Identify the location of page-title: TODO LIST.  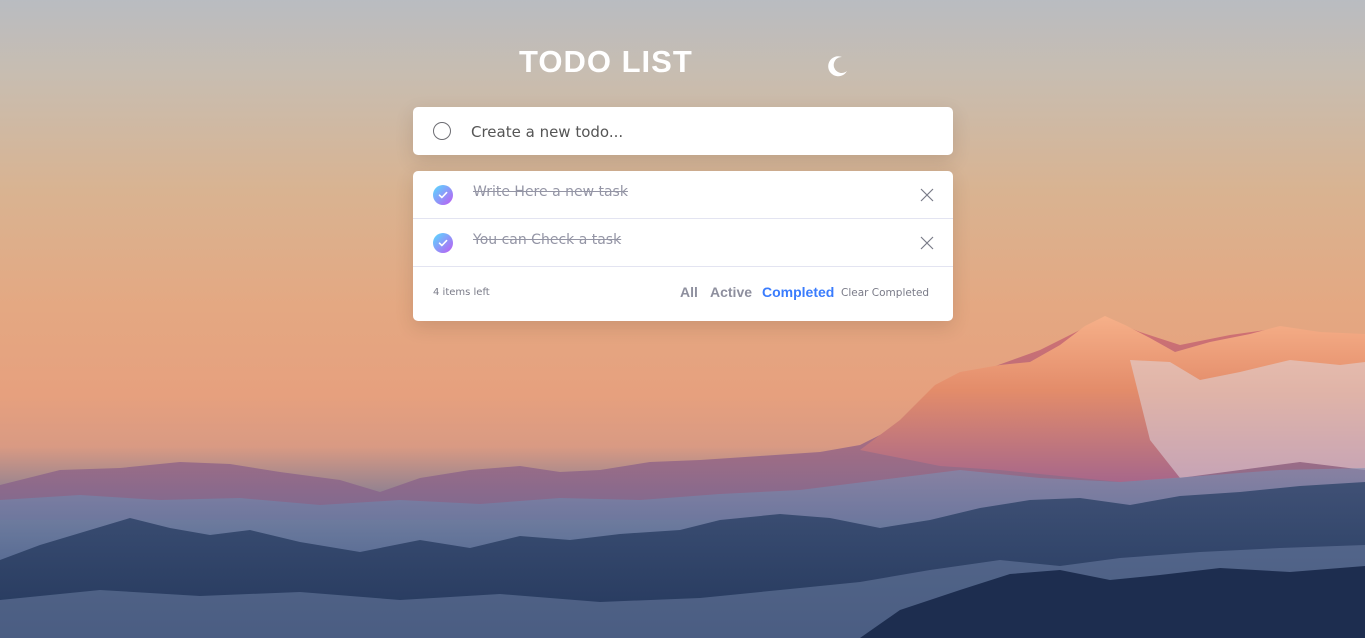
(606, 61).